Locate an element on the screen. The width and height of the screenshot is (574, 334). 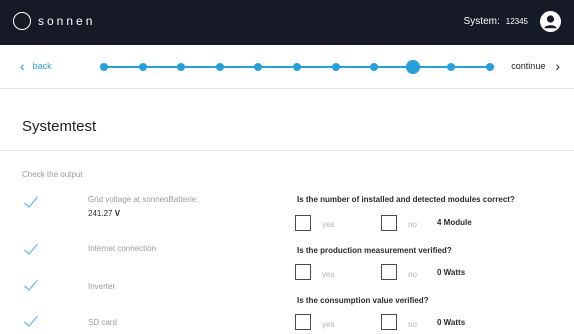
user-icon is located at coordinates (550, 21).